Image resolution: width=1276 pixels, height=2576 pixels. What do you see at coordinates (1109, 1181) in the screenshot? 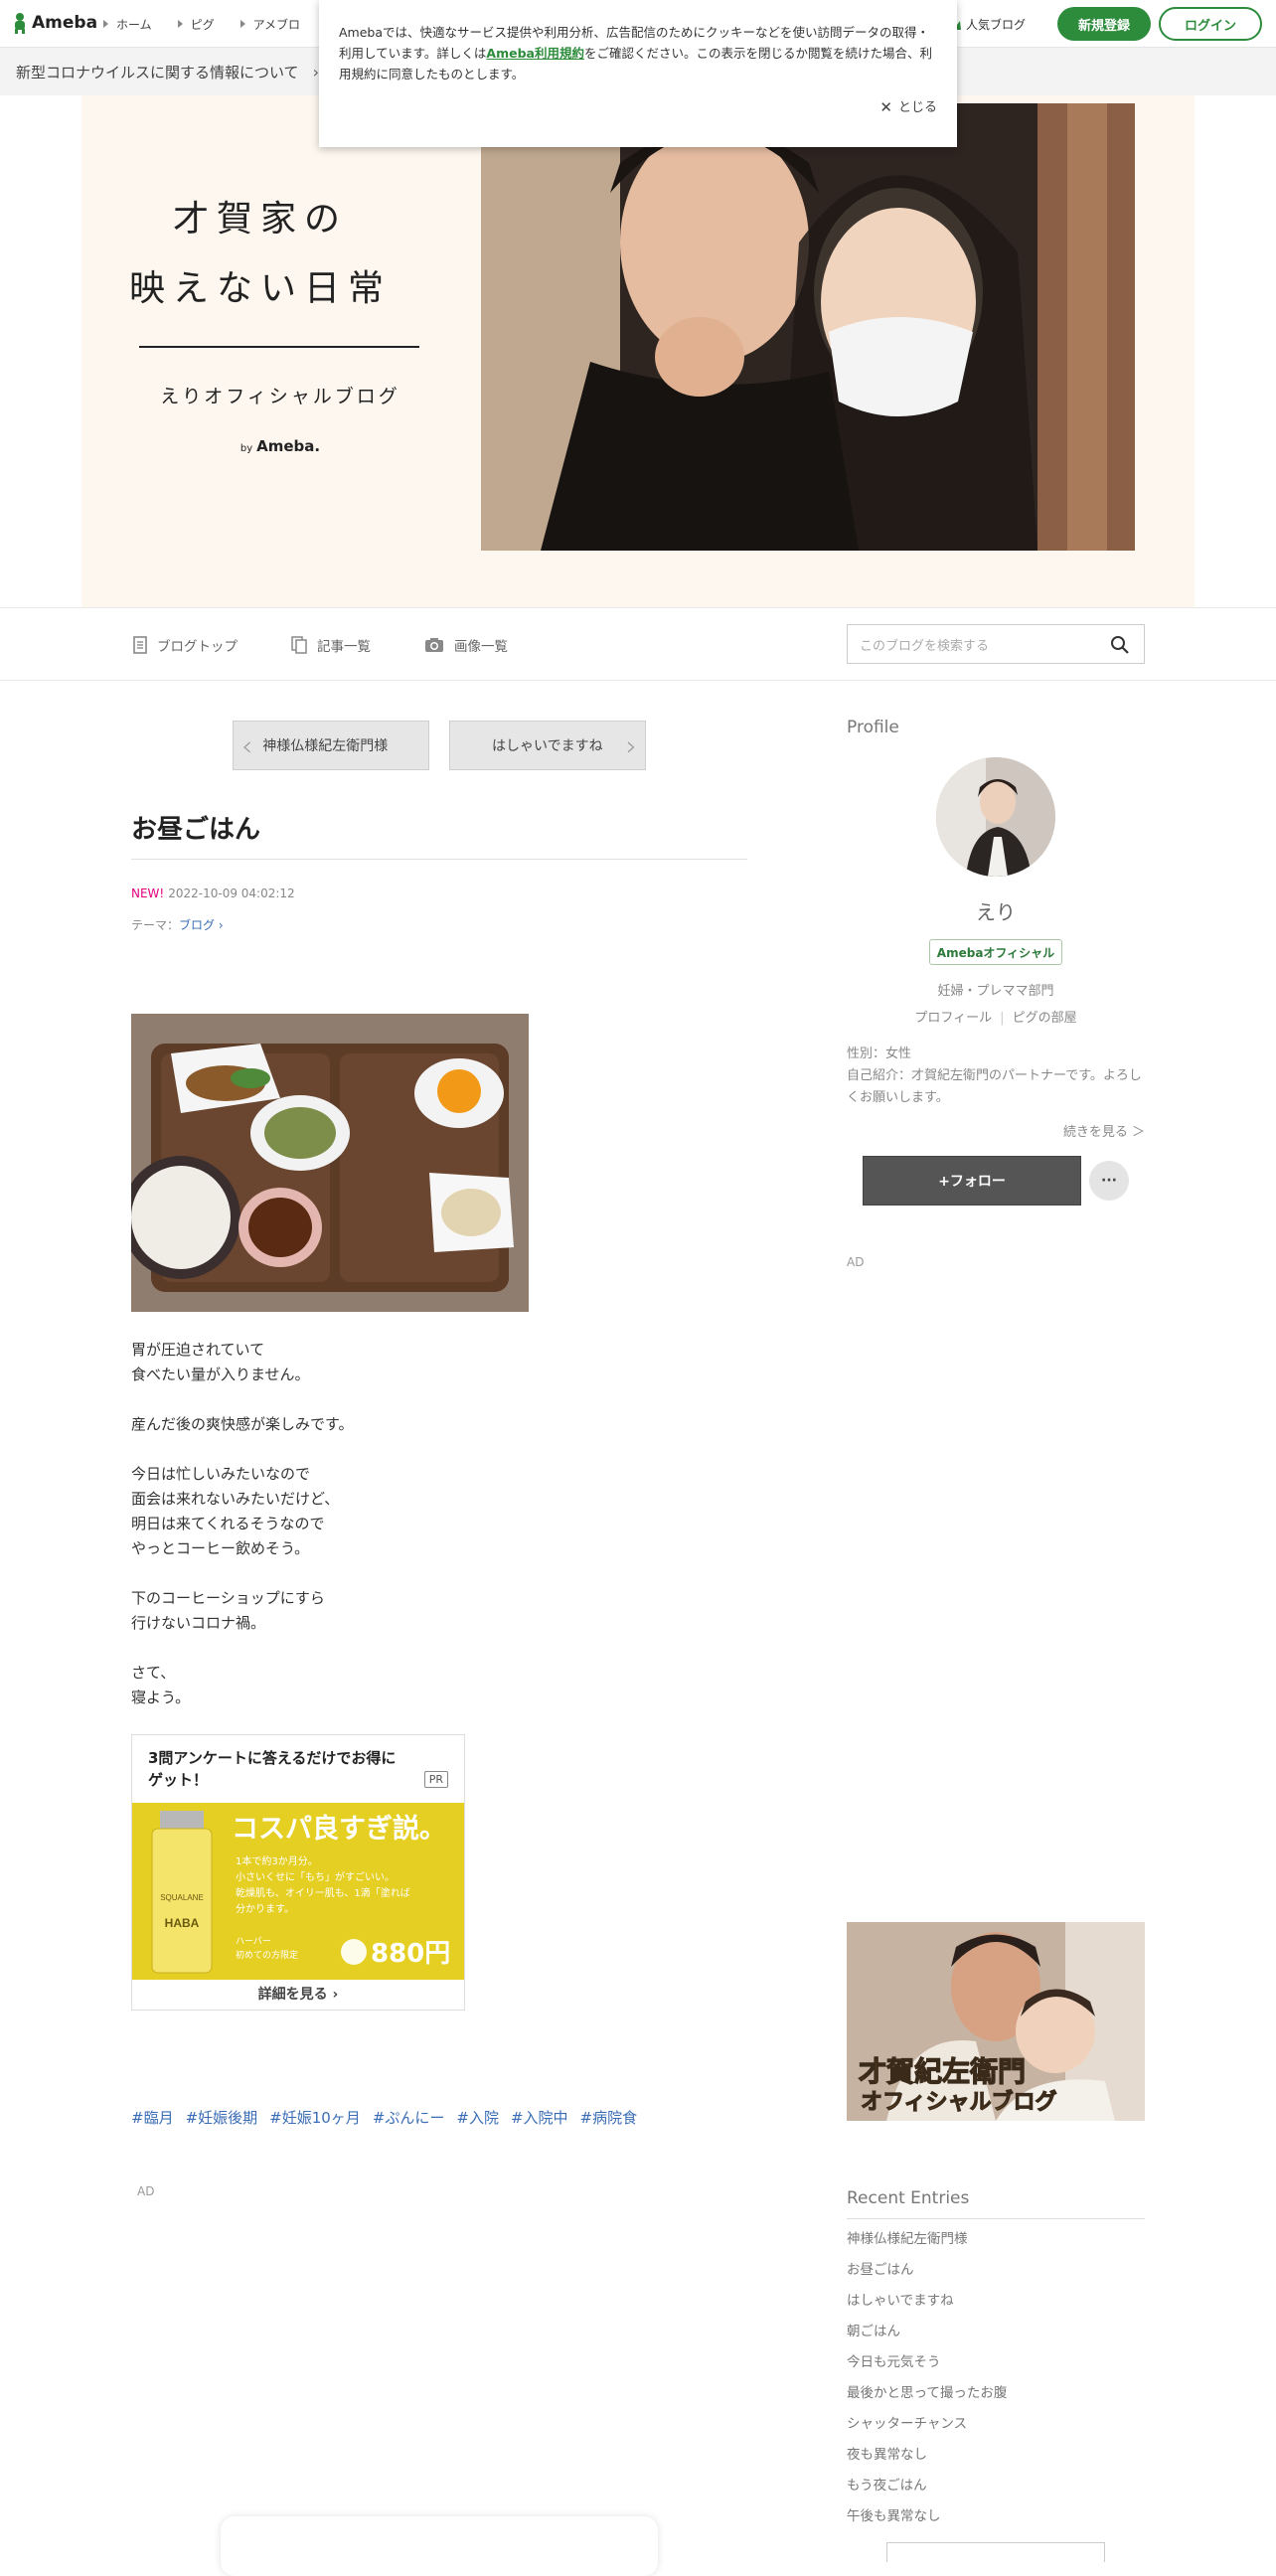
I see `more-options-button: ···` at bounding box center [1109, 1181].